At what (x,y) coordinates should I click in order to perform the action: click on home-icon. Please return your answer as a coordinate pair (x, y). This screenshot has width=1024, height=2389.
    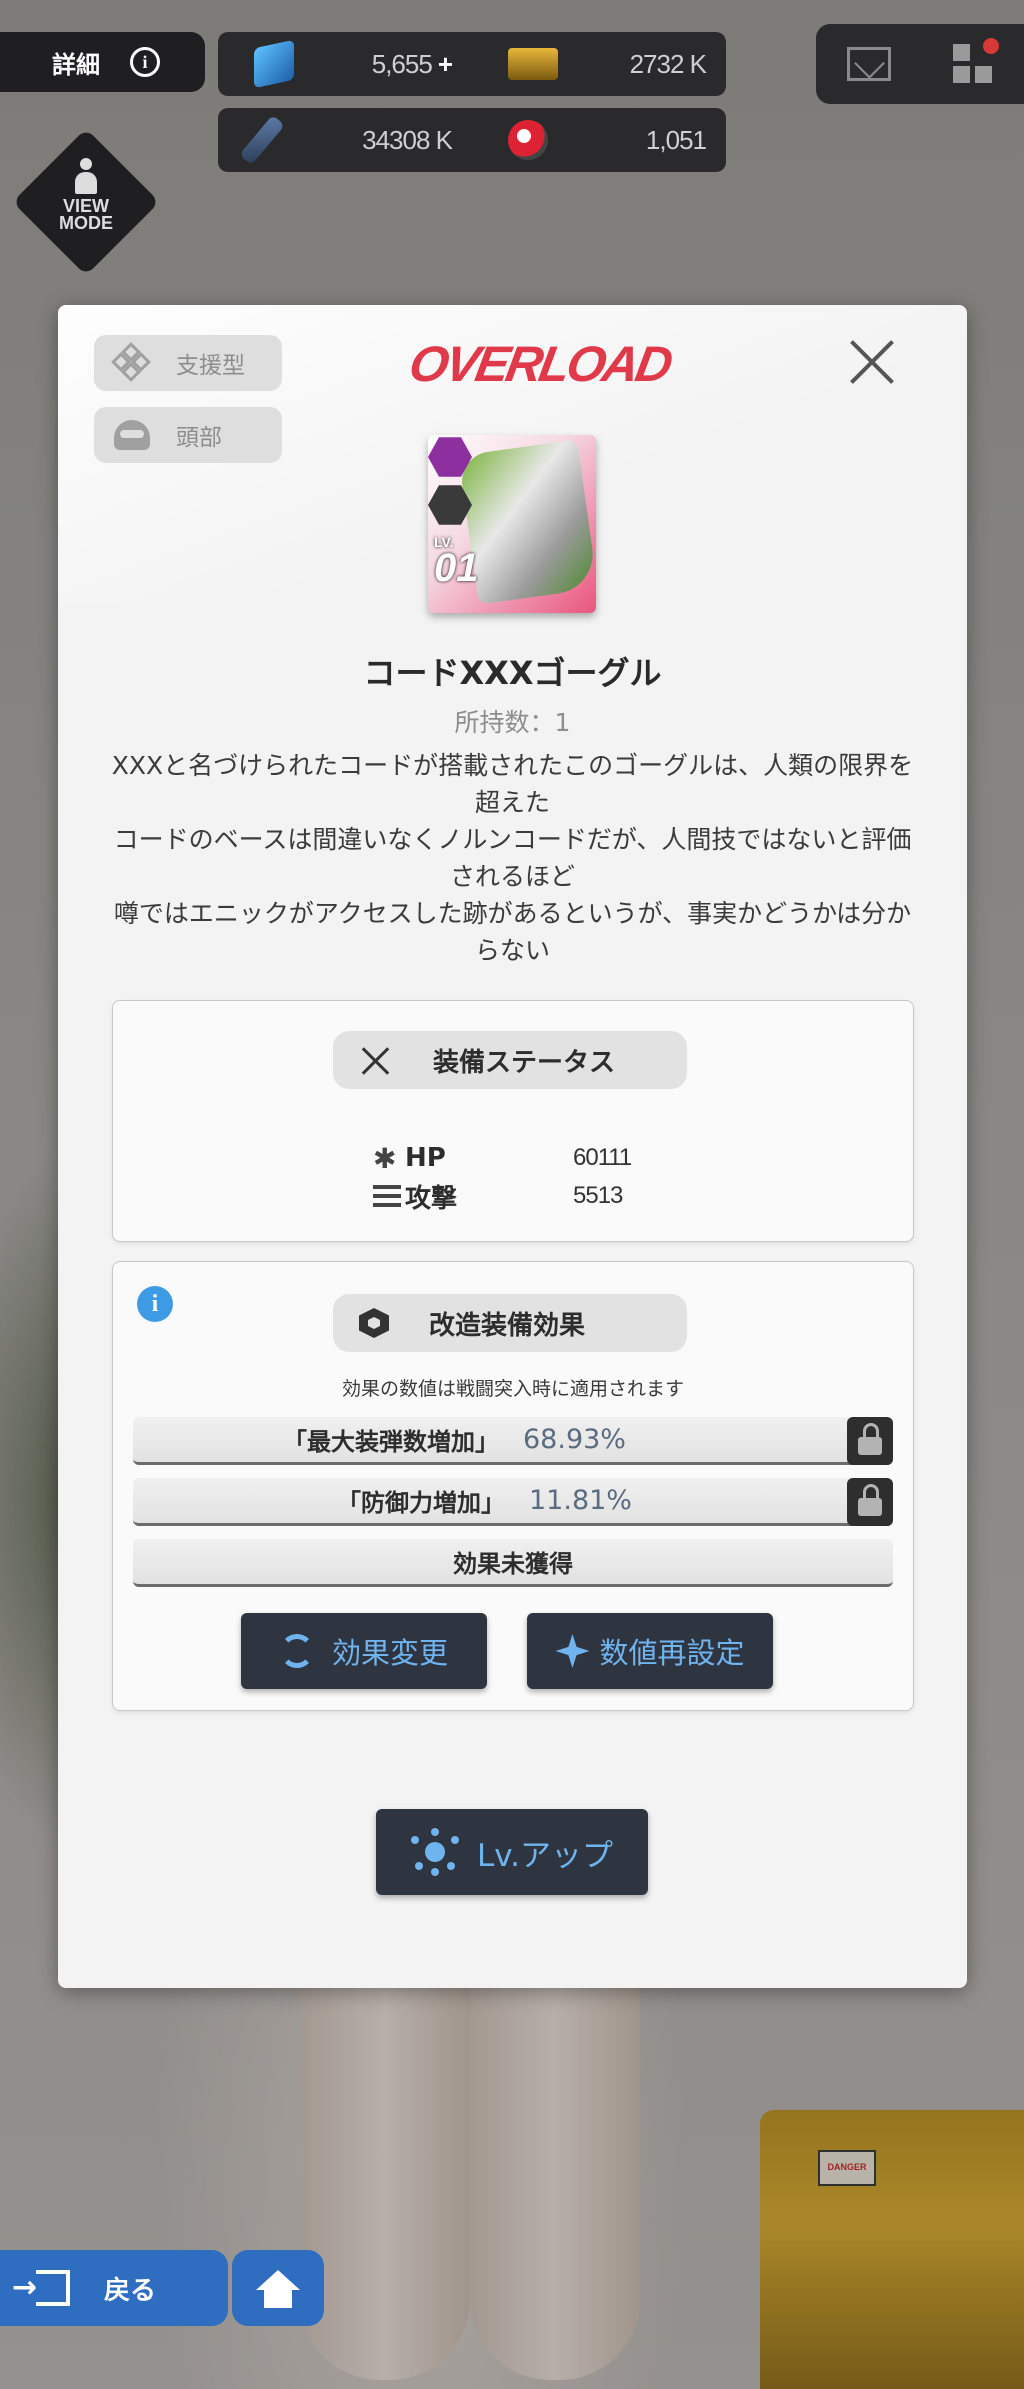
    Looking at the image, I should click on (278, 2289).